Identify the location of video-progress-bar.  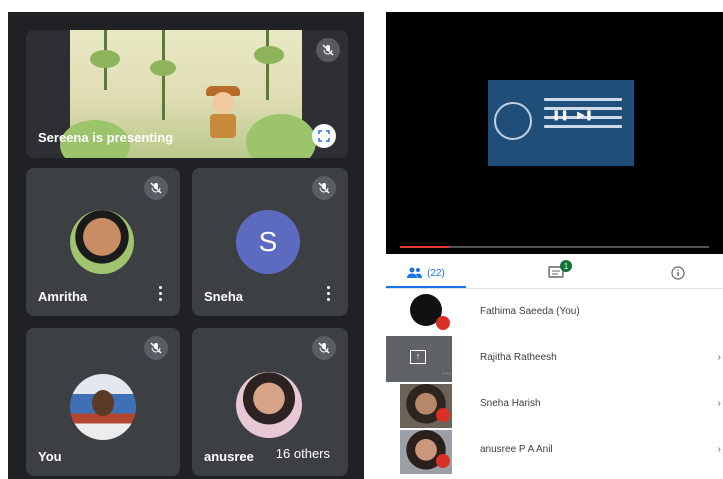
(554, 247).